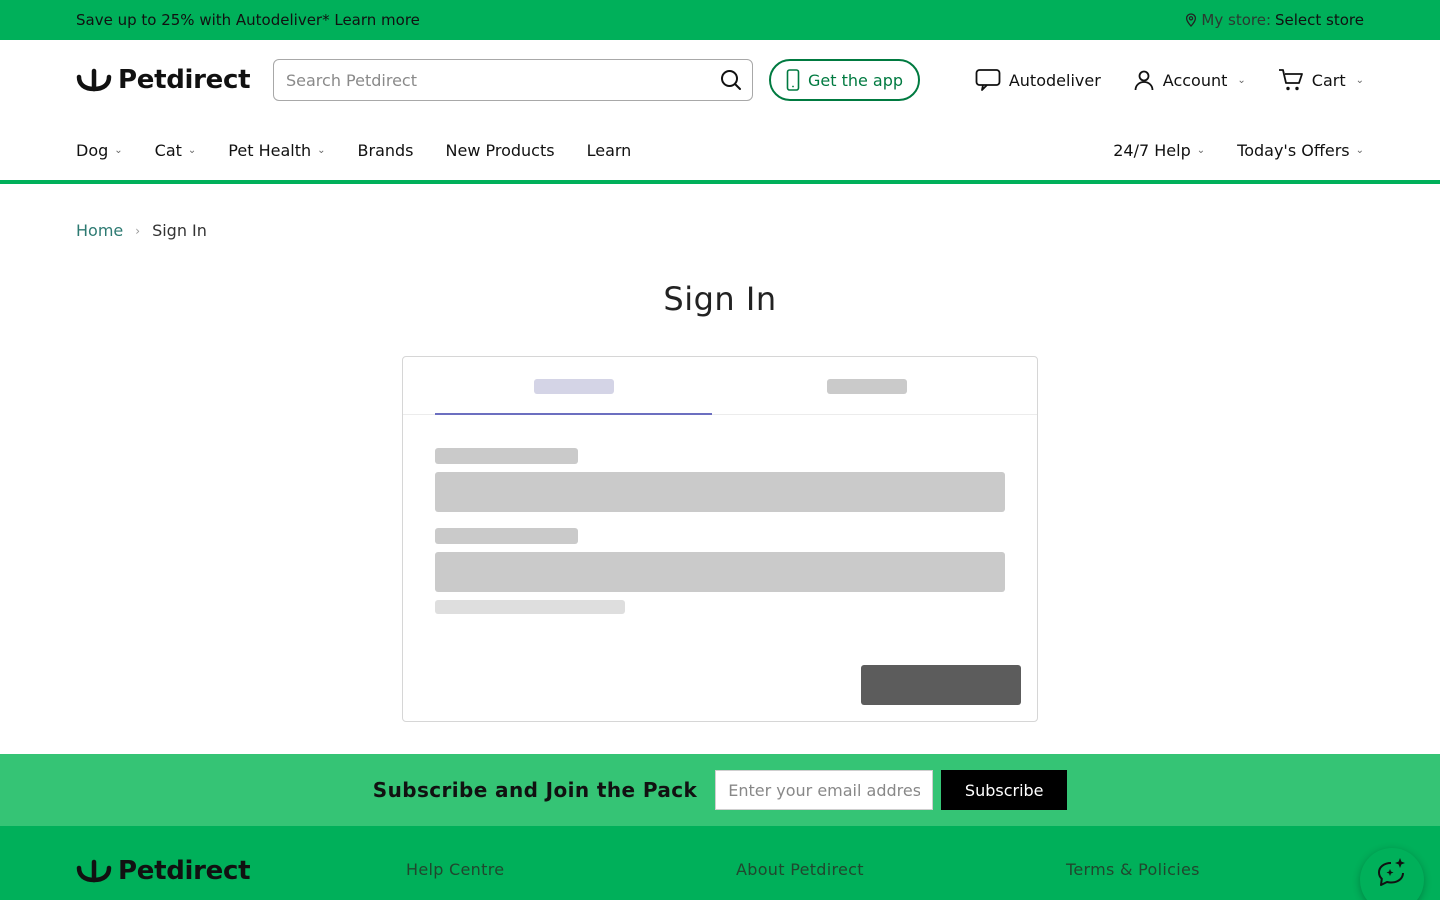 The width and height of the screenshot is (1440, 900). What do you see at coordinates (176, 150) in the screenshot?
I see `nav-item-cat: Cat ⌄` at bounding box center [176, 150].